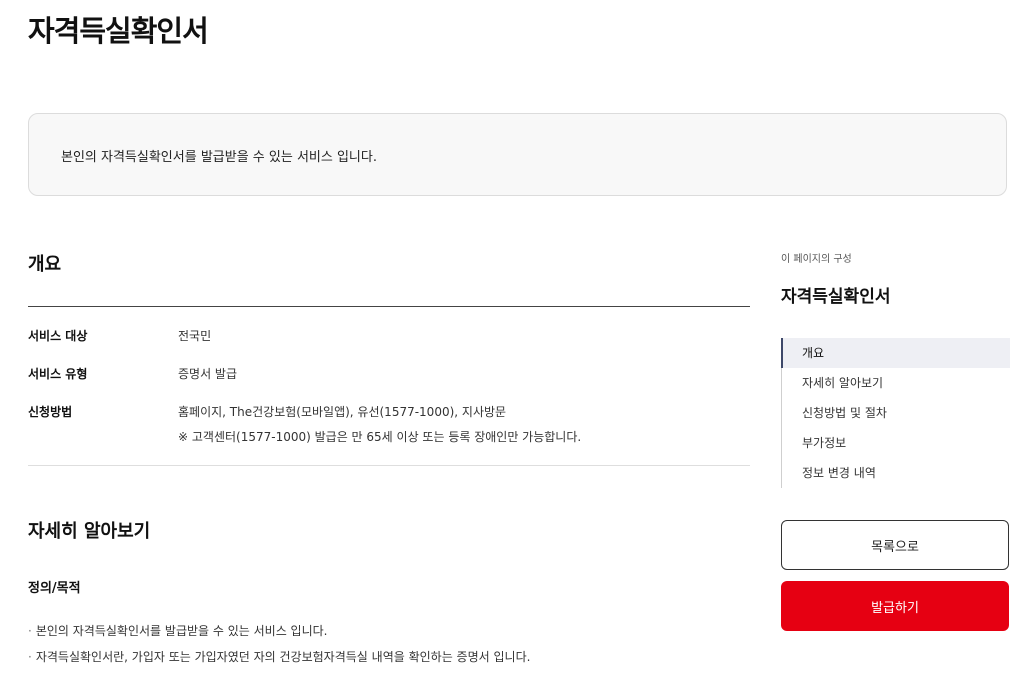 This screenshot has width=1024, height=674. What do you see at coordinates (389, 306) in the screenshot?
I see `overview-divider` at bounding box center [389, 306].